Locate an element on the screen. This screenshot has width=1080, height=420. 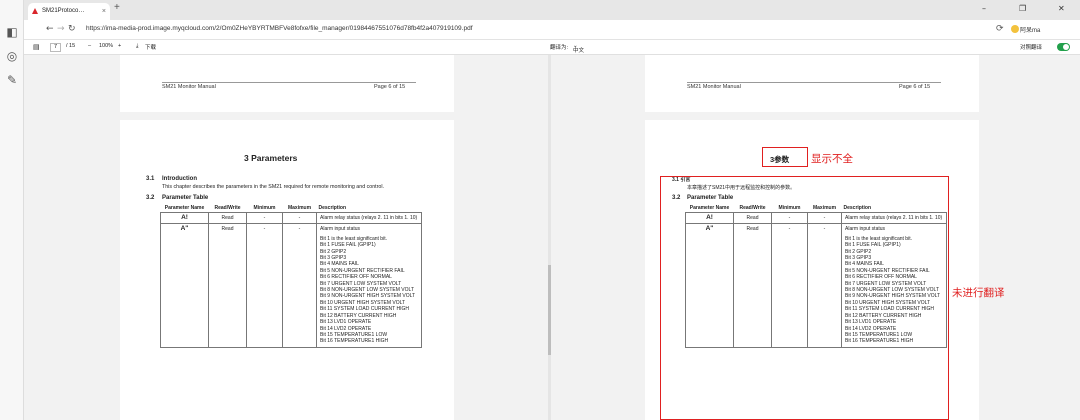
user-name: 阿呆ma is located at coordinates (1030, 29).